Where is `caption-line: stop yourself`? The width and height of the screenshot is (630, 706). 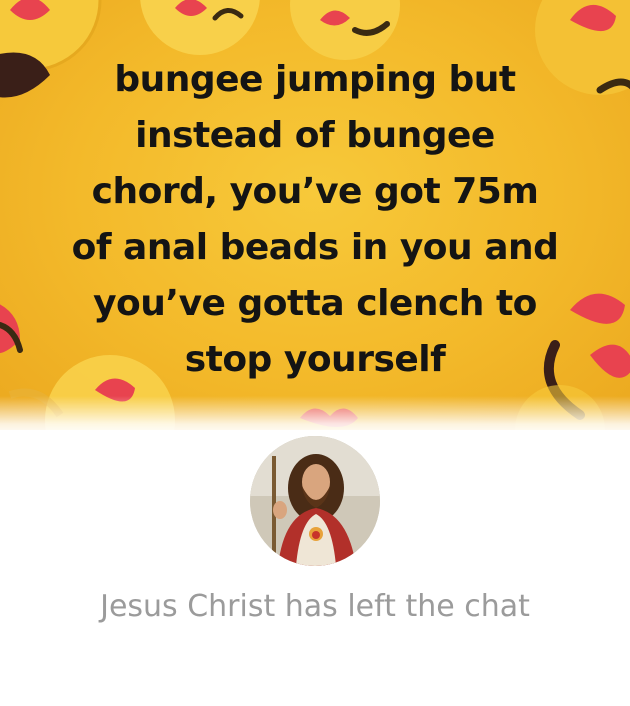
caption-line: stop yourself is located at coordinates (315, 359).